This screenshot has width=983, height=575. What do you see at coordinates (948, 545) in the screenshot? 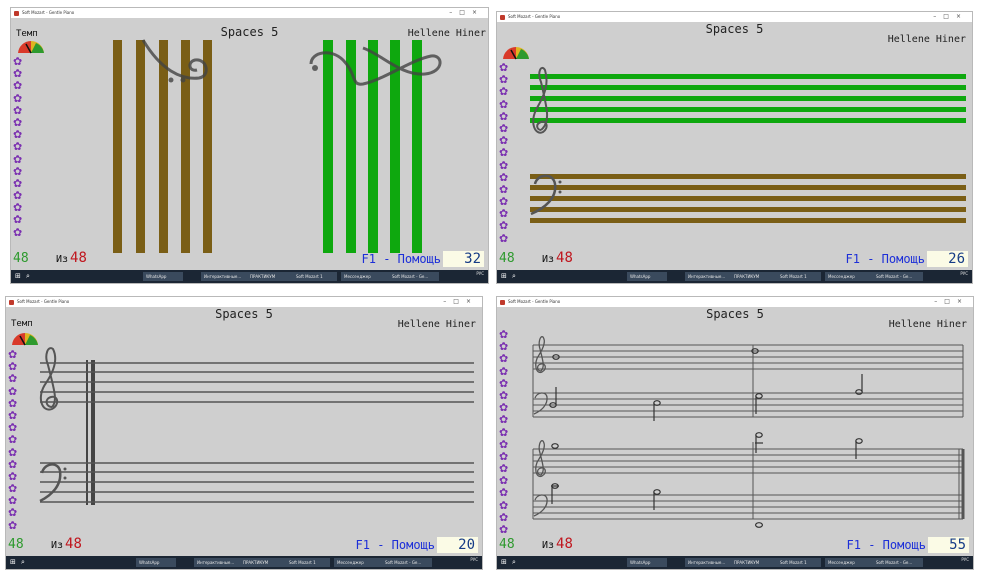
I see `note-counter: 55` at bounding box center [948, 545].